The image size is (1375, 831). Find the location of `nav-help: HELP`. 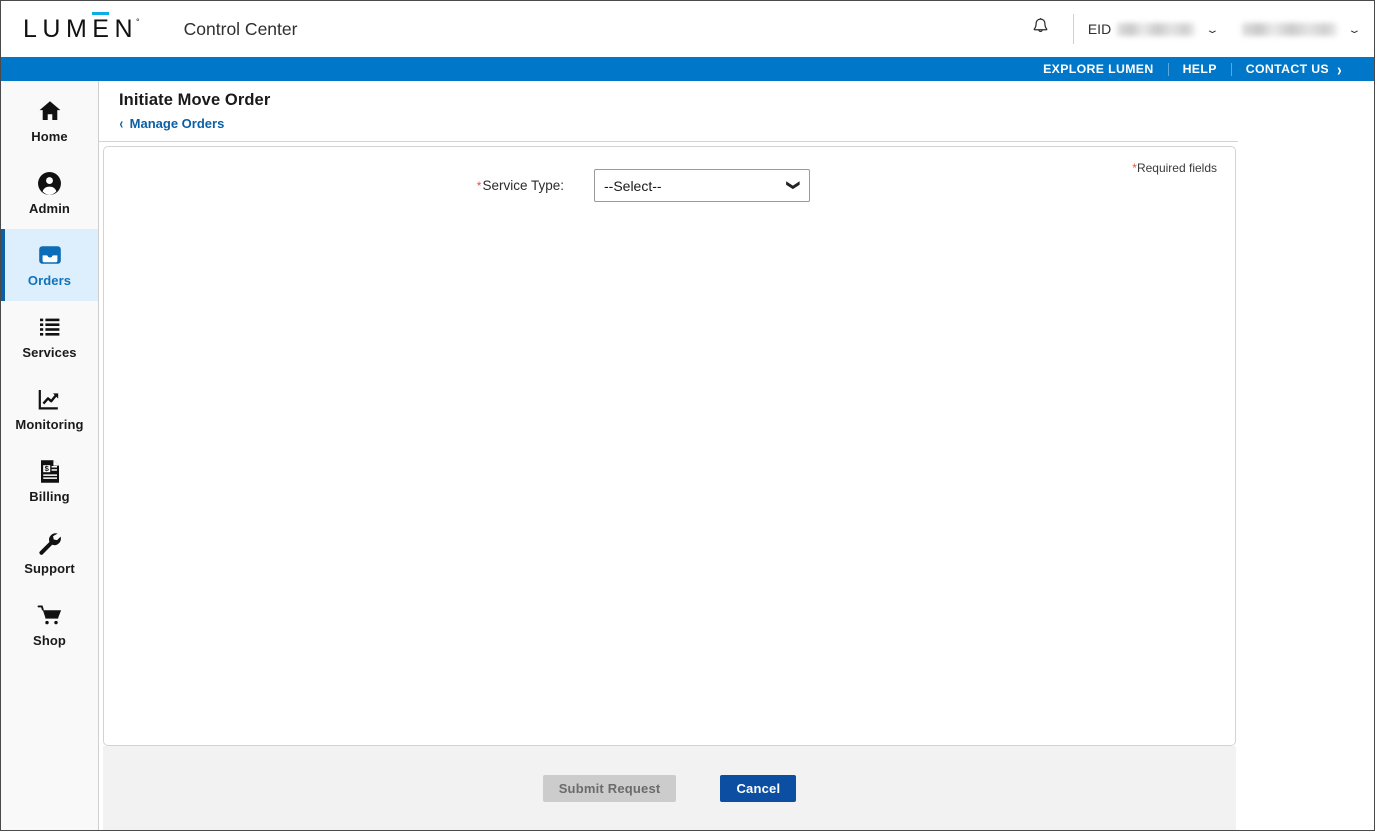

nav-help: HELP is located at coordinates (1200, 69).